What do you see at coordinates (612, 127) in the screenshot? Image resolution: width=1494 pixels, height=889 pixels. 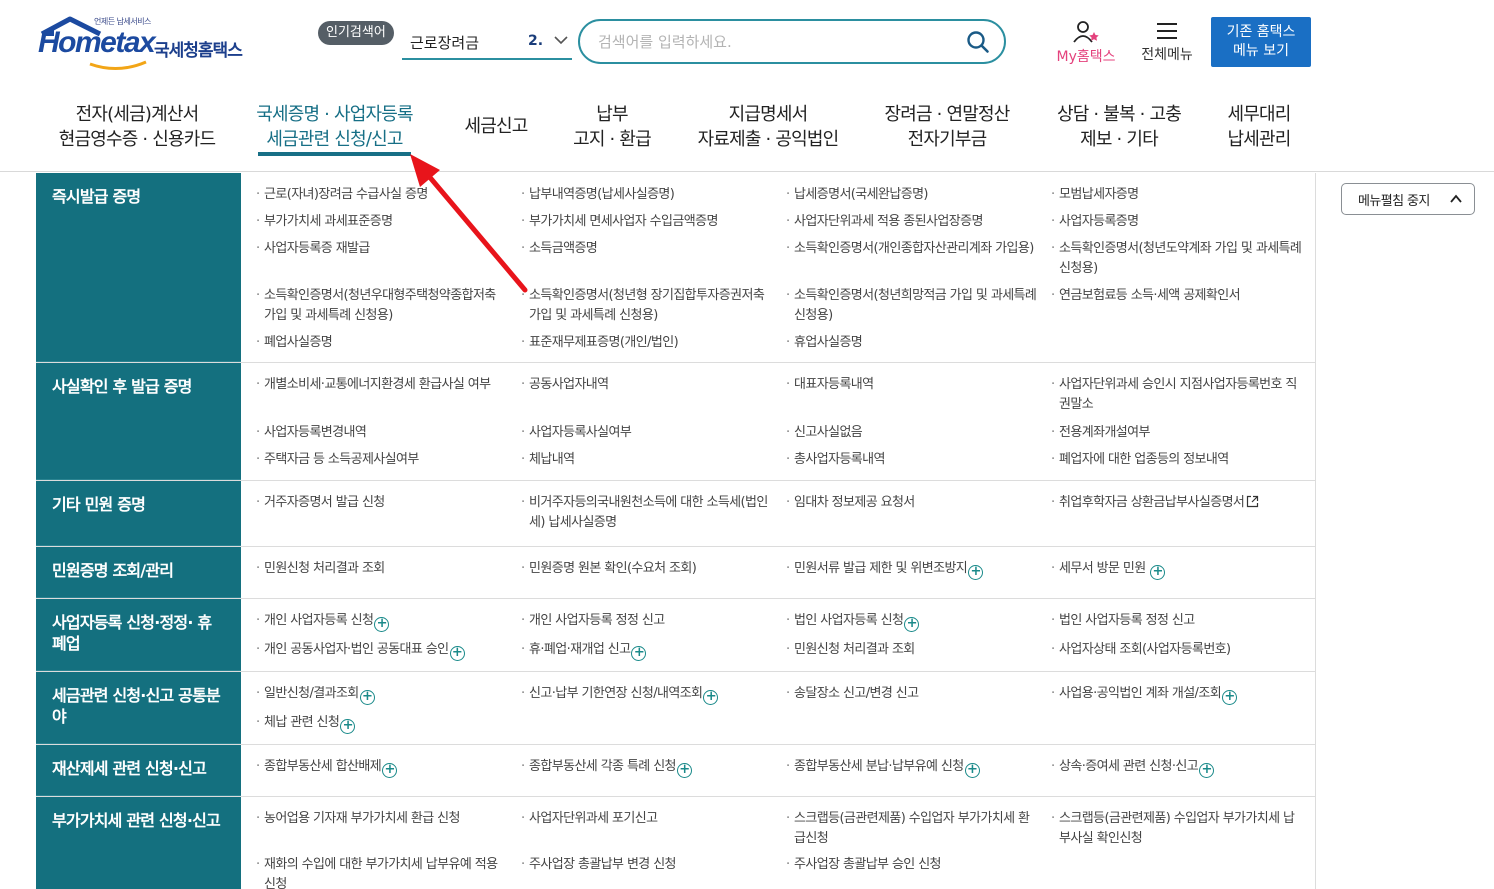 I see `gnb-tab-payment: 납부 고지 · 환급` at bounding box center [612, 127].